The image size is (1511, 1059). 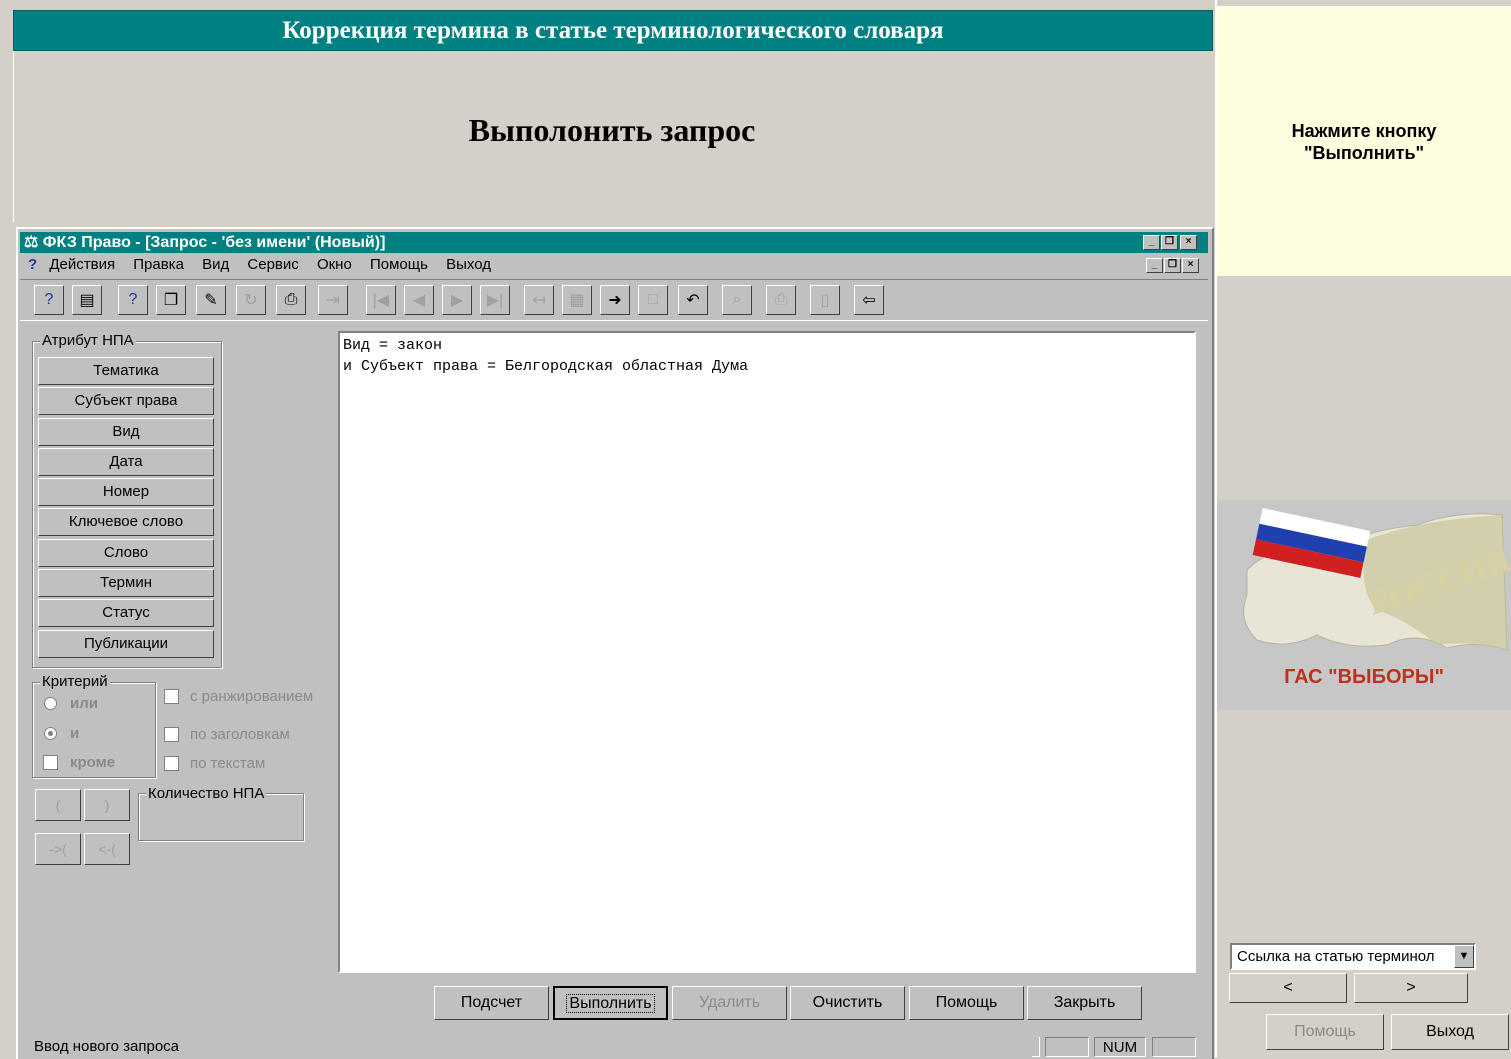 I want to click on reference-select: Ссылка на статью терминол ▼, so click(x=1353, y=956).